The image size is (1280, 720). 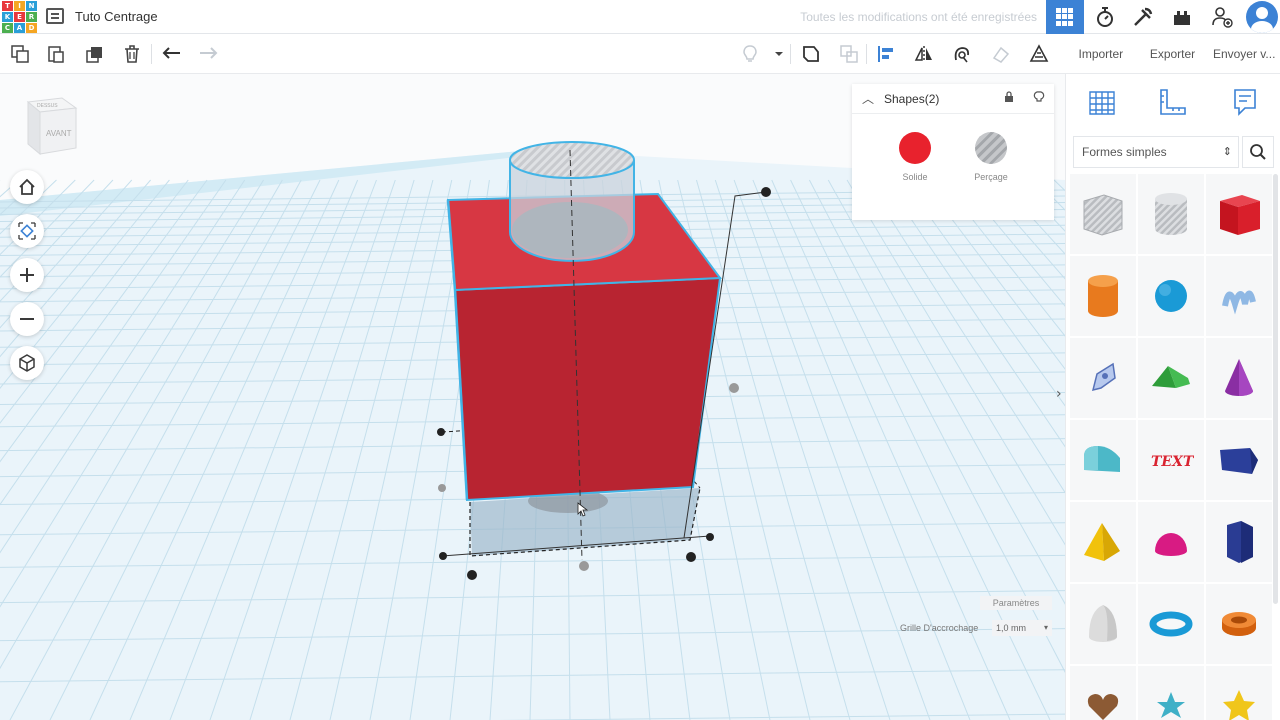 I want to click on fit-view-icon, so click(x=27, y=231).